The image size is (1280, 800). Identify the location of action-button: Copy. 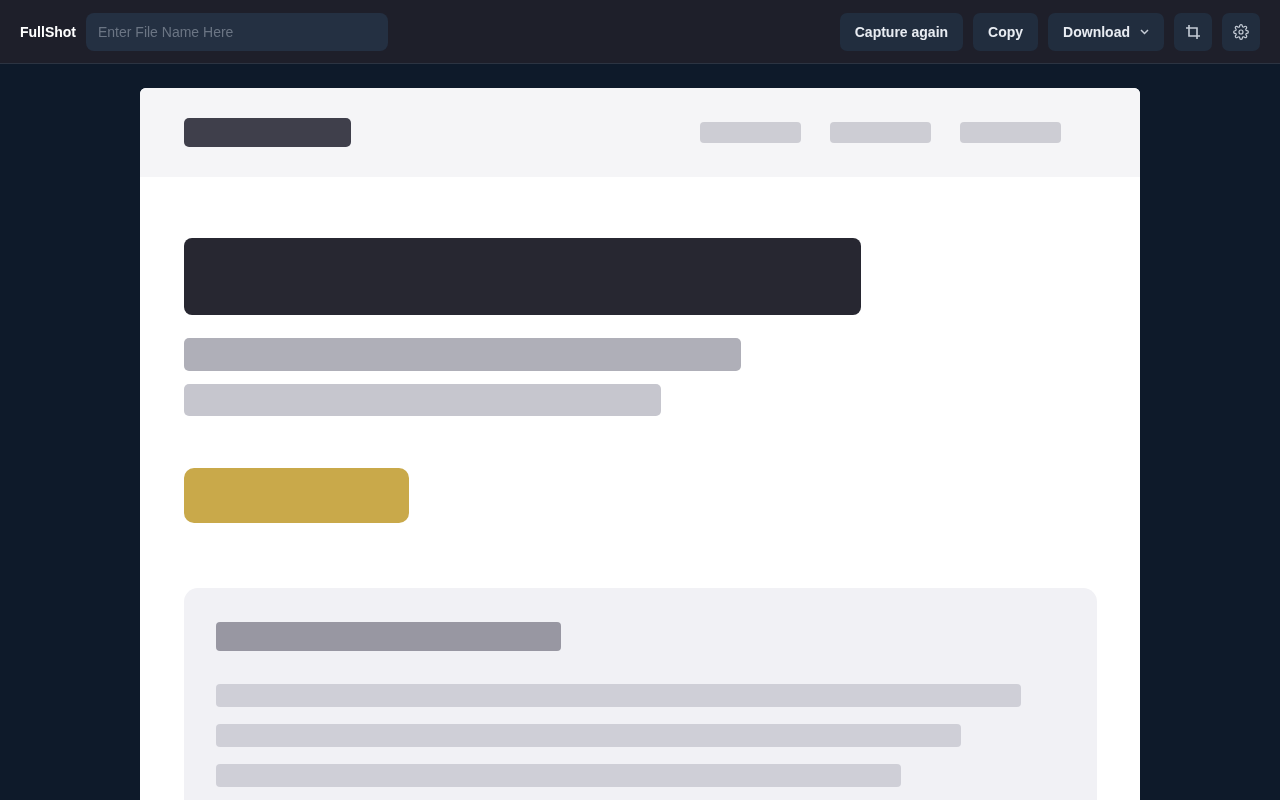
(1006, 31).